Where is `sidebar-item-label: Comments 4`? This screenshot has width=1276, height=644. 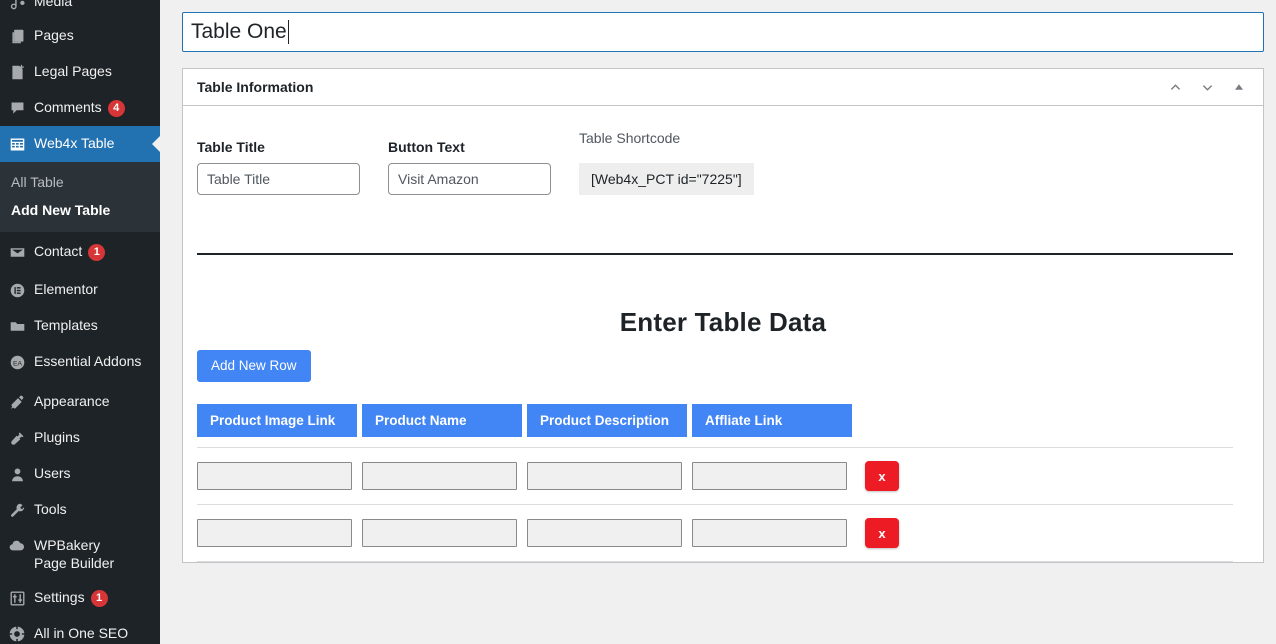
sidebar-item-label: Comments 4 is located at coordinates (83, 107).